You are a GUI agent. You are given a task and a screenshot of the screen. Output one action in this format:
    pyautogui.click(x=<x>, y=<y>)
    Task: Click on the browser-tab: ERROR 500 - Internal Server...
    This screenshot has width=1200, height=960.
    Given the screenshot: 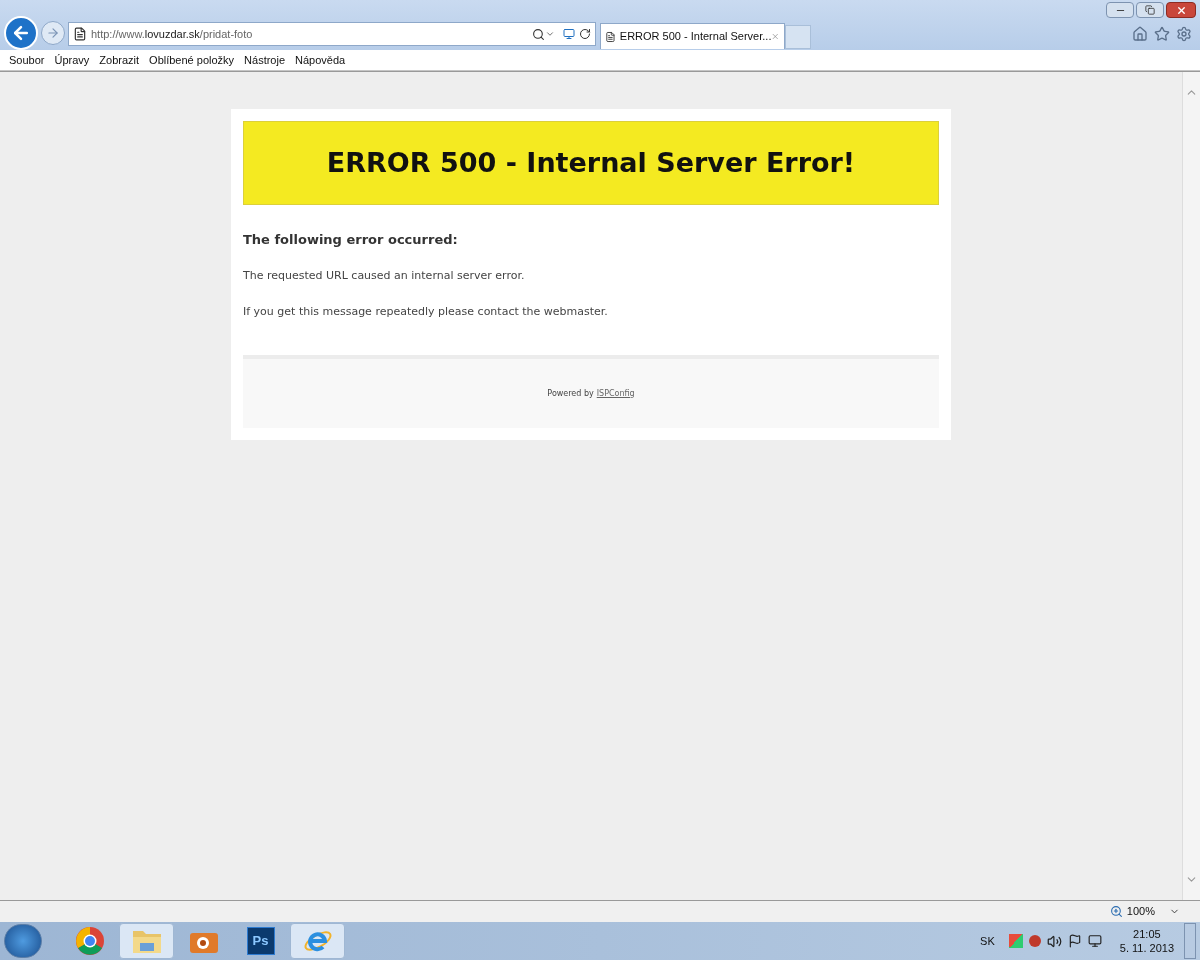 What is the action you would take?
    pyautogui.click(x=692, y=36)
    